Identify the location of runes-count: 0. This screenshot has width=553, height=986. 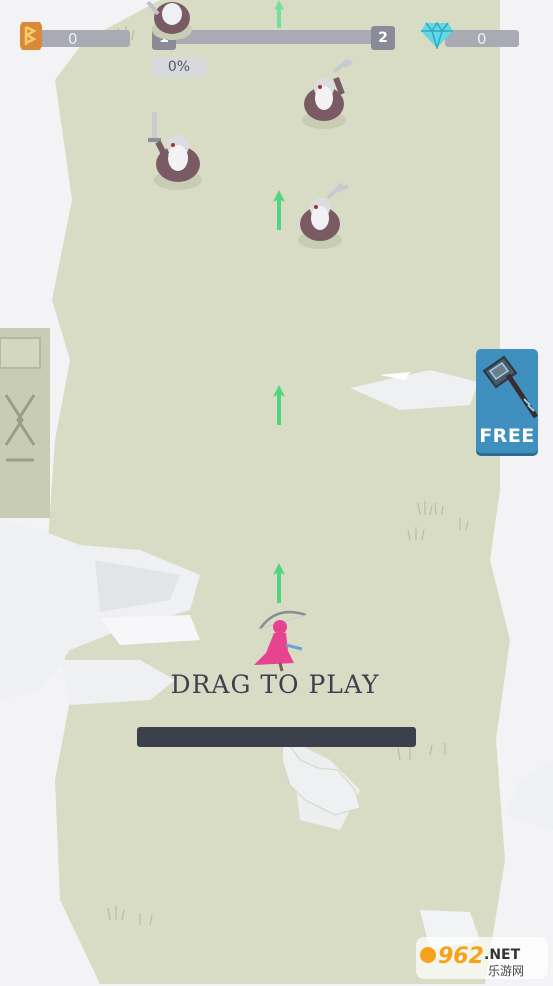
(73, 39).